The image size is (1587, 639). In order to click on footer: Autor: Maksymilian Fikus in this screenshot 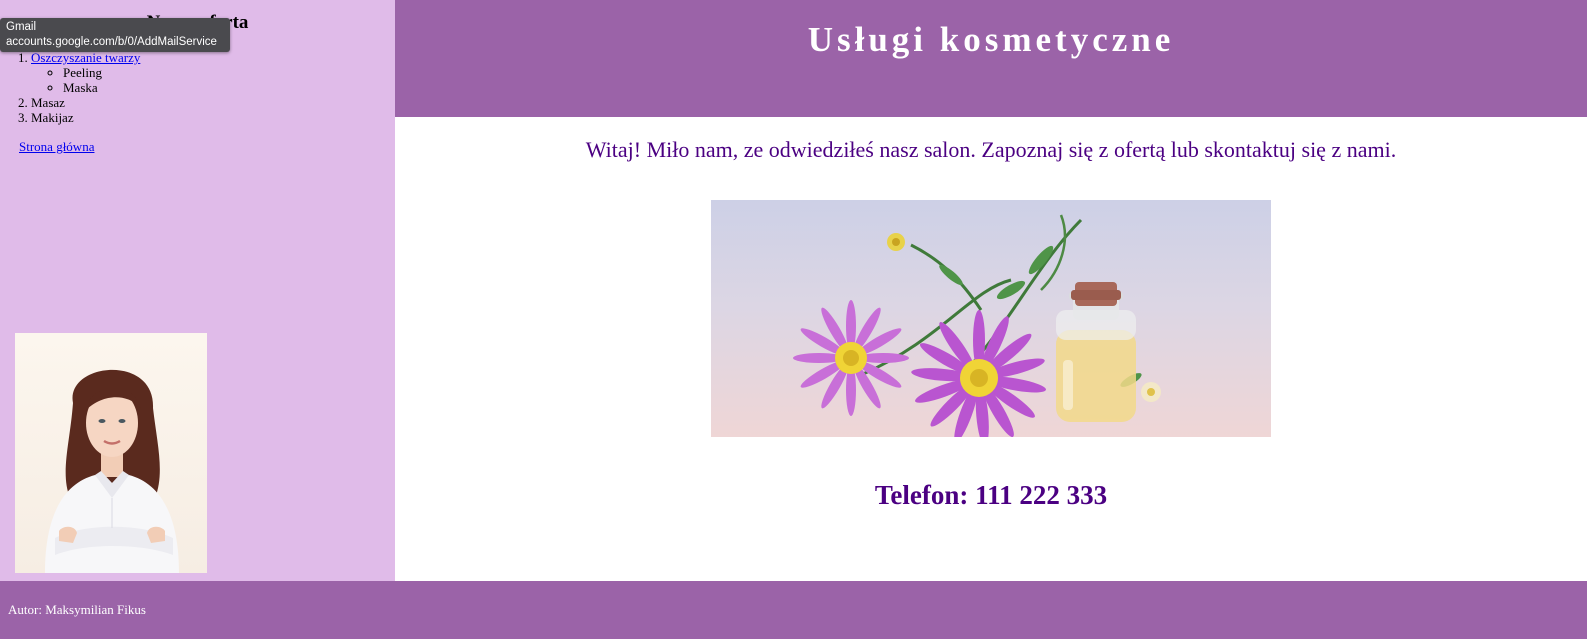, I will do `click(793, 610)`.